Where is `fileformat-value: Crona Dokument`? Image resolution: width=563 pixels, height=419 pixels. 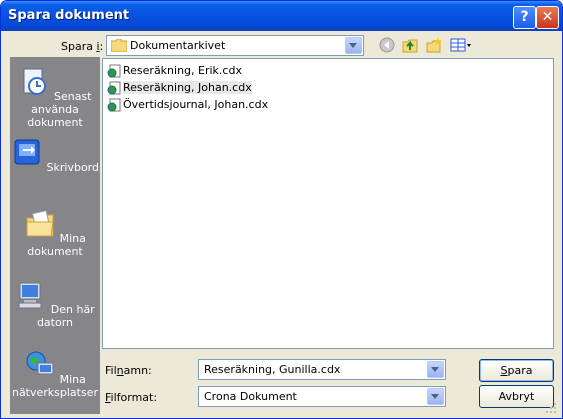
fileformat-value: Crona Dokument is located at coordinates (250, 396).